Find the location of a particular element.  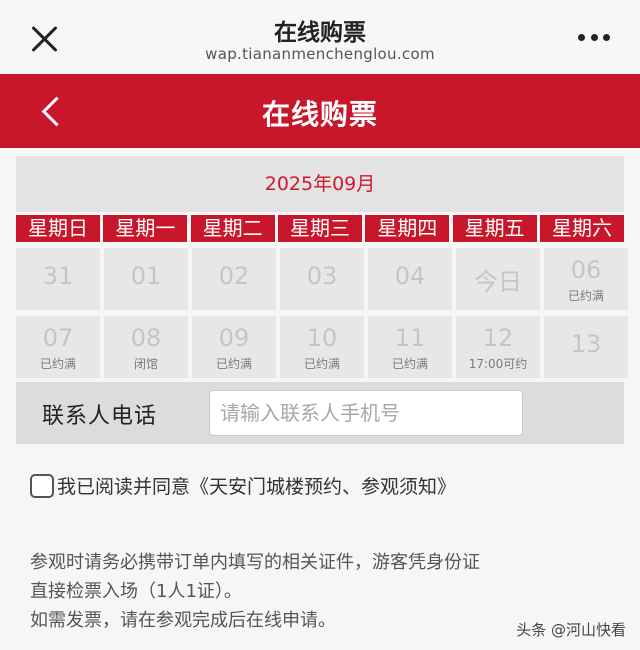

browser-bar: 在线购票 wap.tiananmenchenglou.com is located at coordinates (320, 37).